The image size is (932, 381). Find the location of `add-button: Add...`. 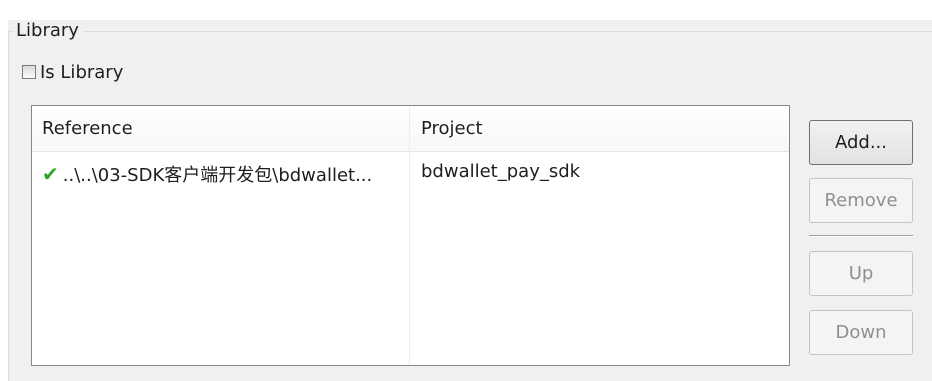

add-button: Add... is located at coordinates (861, 142).